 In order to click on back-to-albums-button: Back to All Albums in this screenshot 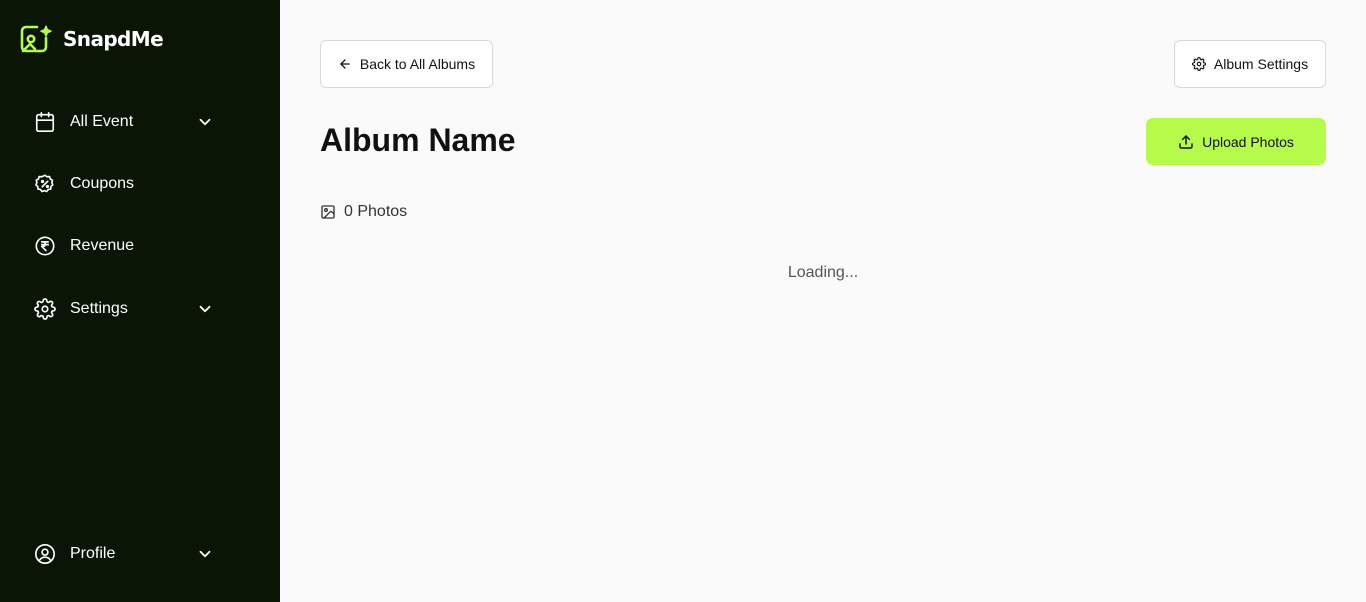, I will do `click(406, 64)`.